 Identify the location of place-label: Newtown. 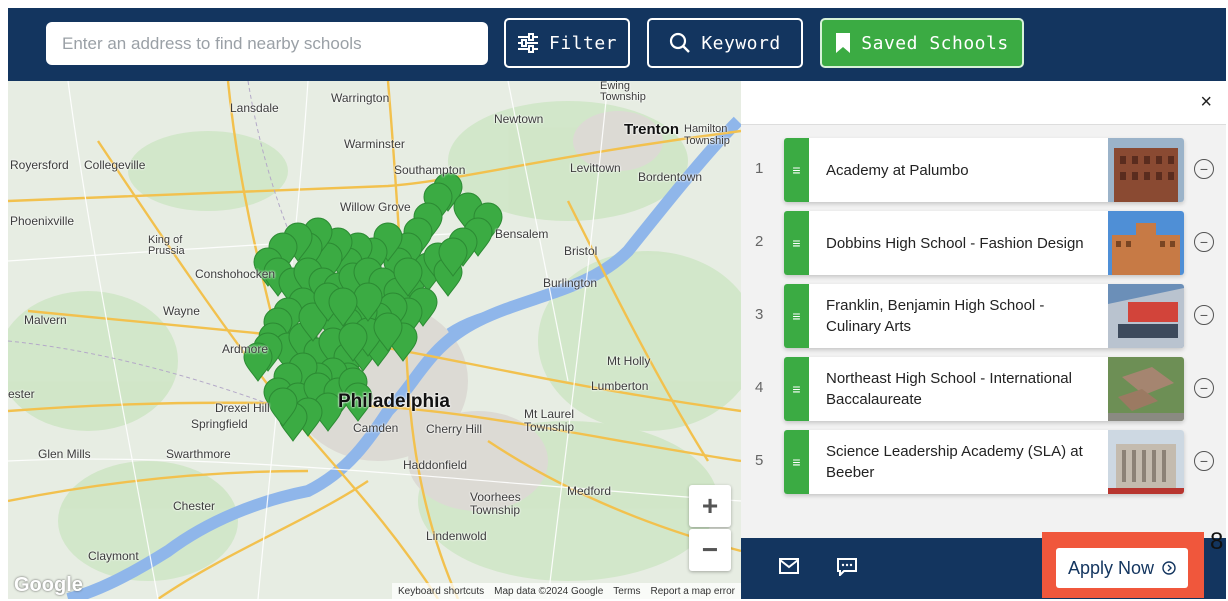
(519, 119).